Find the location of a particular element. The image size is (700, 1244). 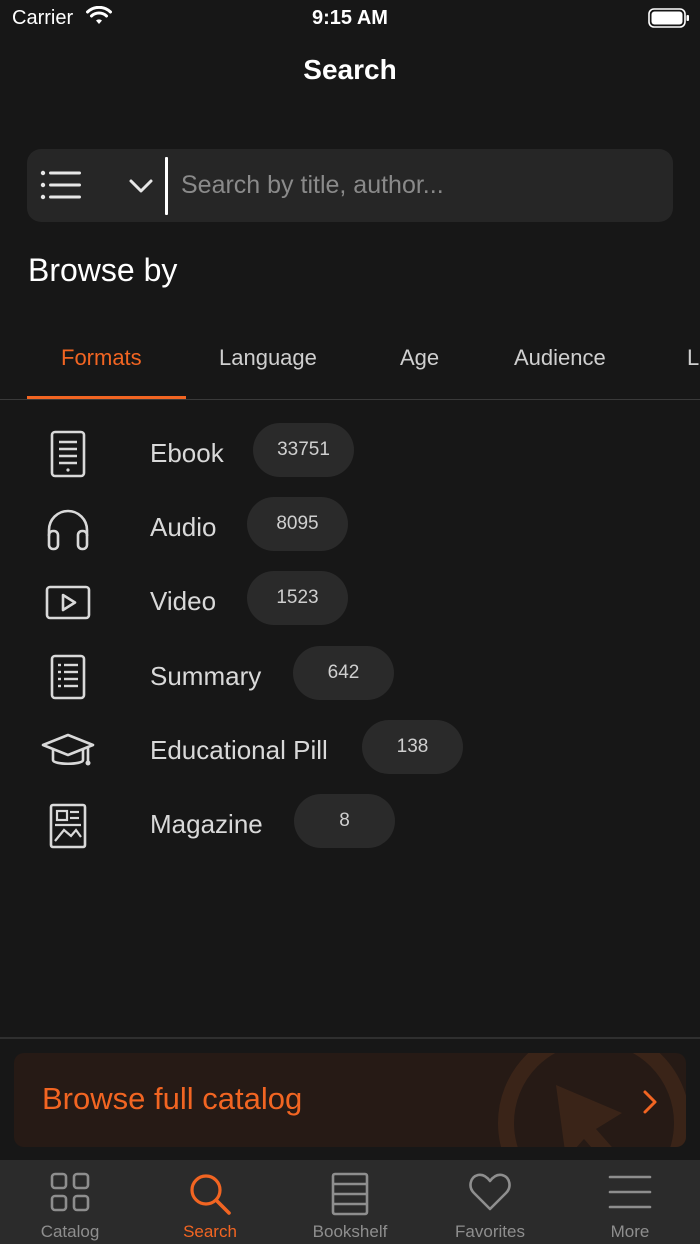

format-label: Video is located at coordinates (183, 601).